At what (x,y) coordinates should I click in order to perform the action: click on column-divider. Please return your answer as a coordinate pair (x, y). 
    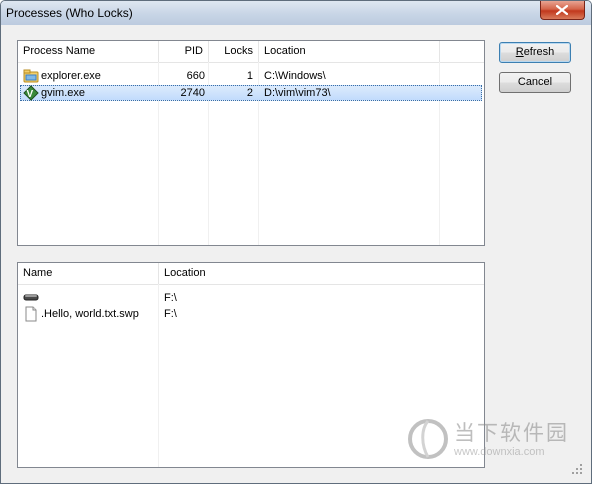
    Looking at the image, I should click on (439, 51).